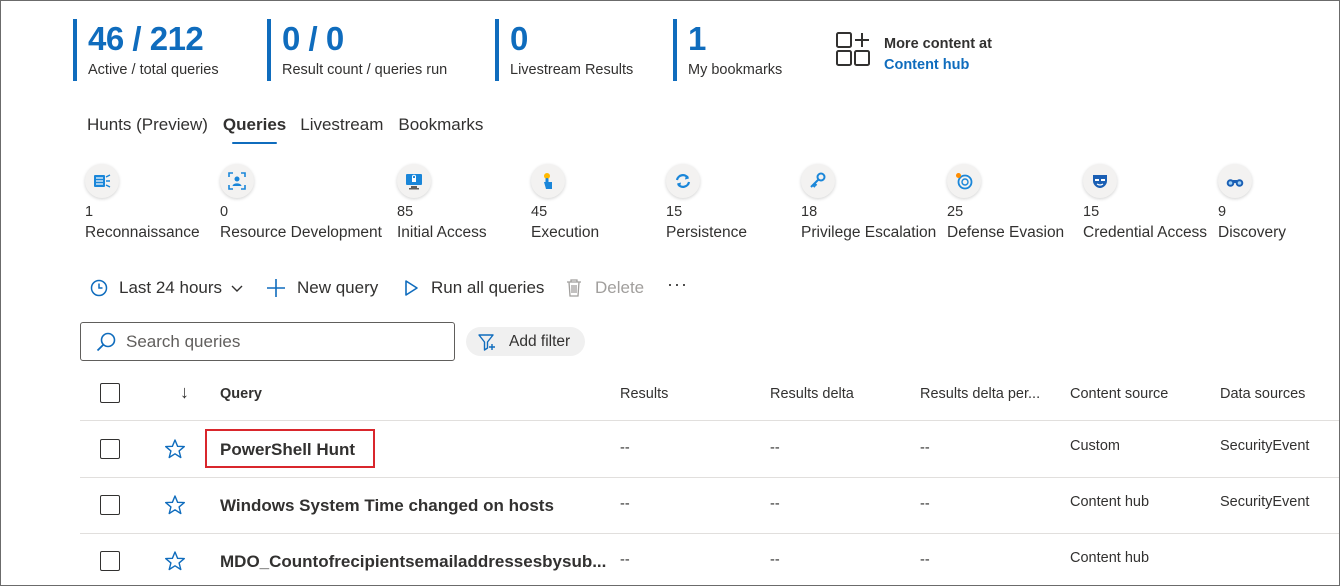 The image size is (1340, 586). Describe the element at coordinates (964, 181) in the screenshot. I see `defense-evasion-icon` at that location.